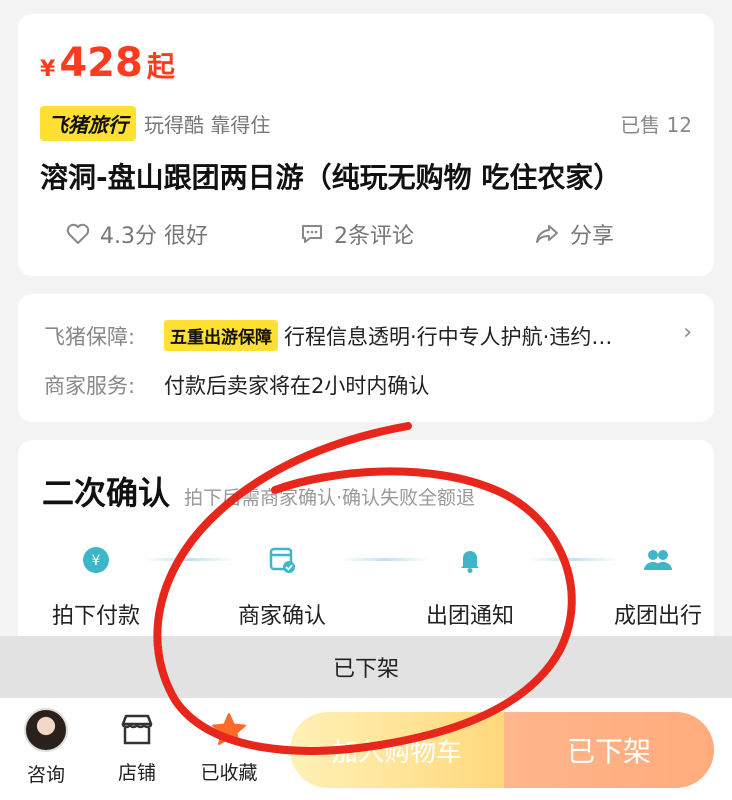 This screenshot has height=800, width=732. I want to click on product-actions: 4.3分 很好 2条评论 分享, so click(366, 238).